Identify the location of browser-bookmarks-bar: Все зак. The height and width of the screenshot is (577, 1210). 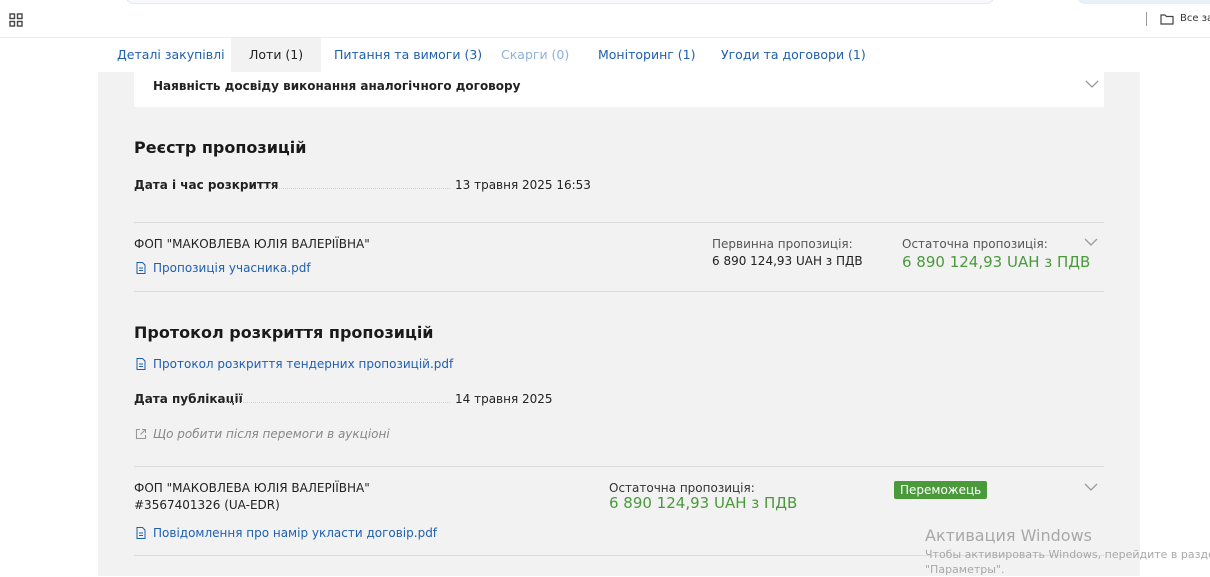
(605, 19).